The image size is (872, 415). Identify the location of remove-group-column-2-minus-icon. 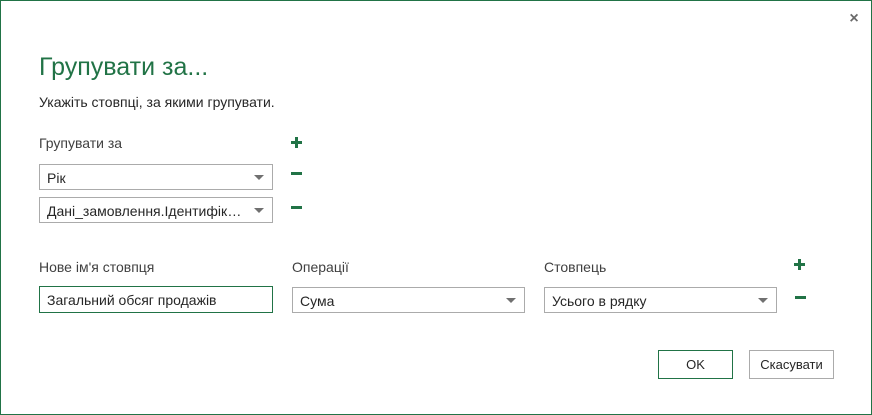
(297, 208).